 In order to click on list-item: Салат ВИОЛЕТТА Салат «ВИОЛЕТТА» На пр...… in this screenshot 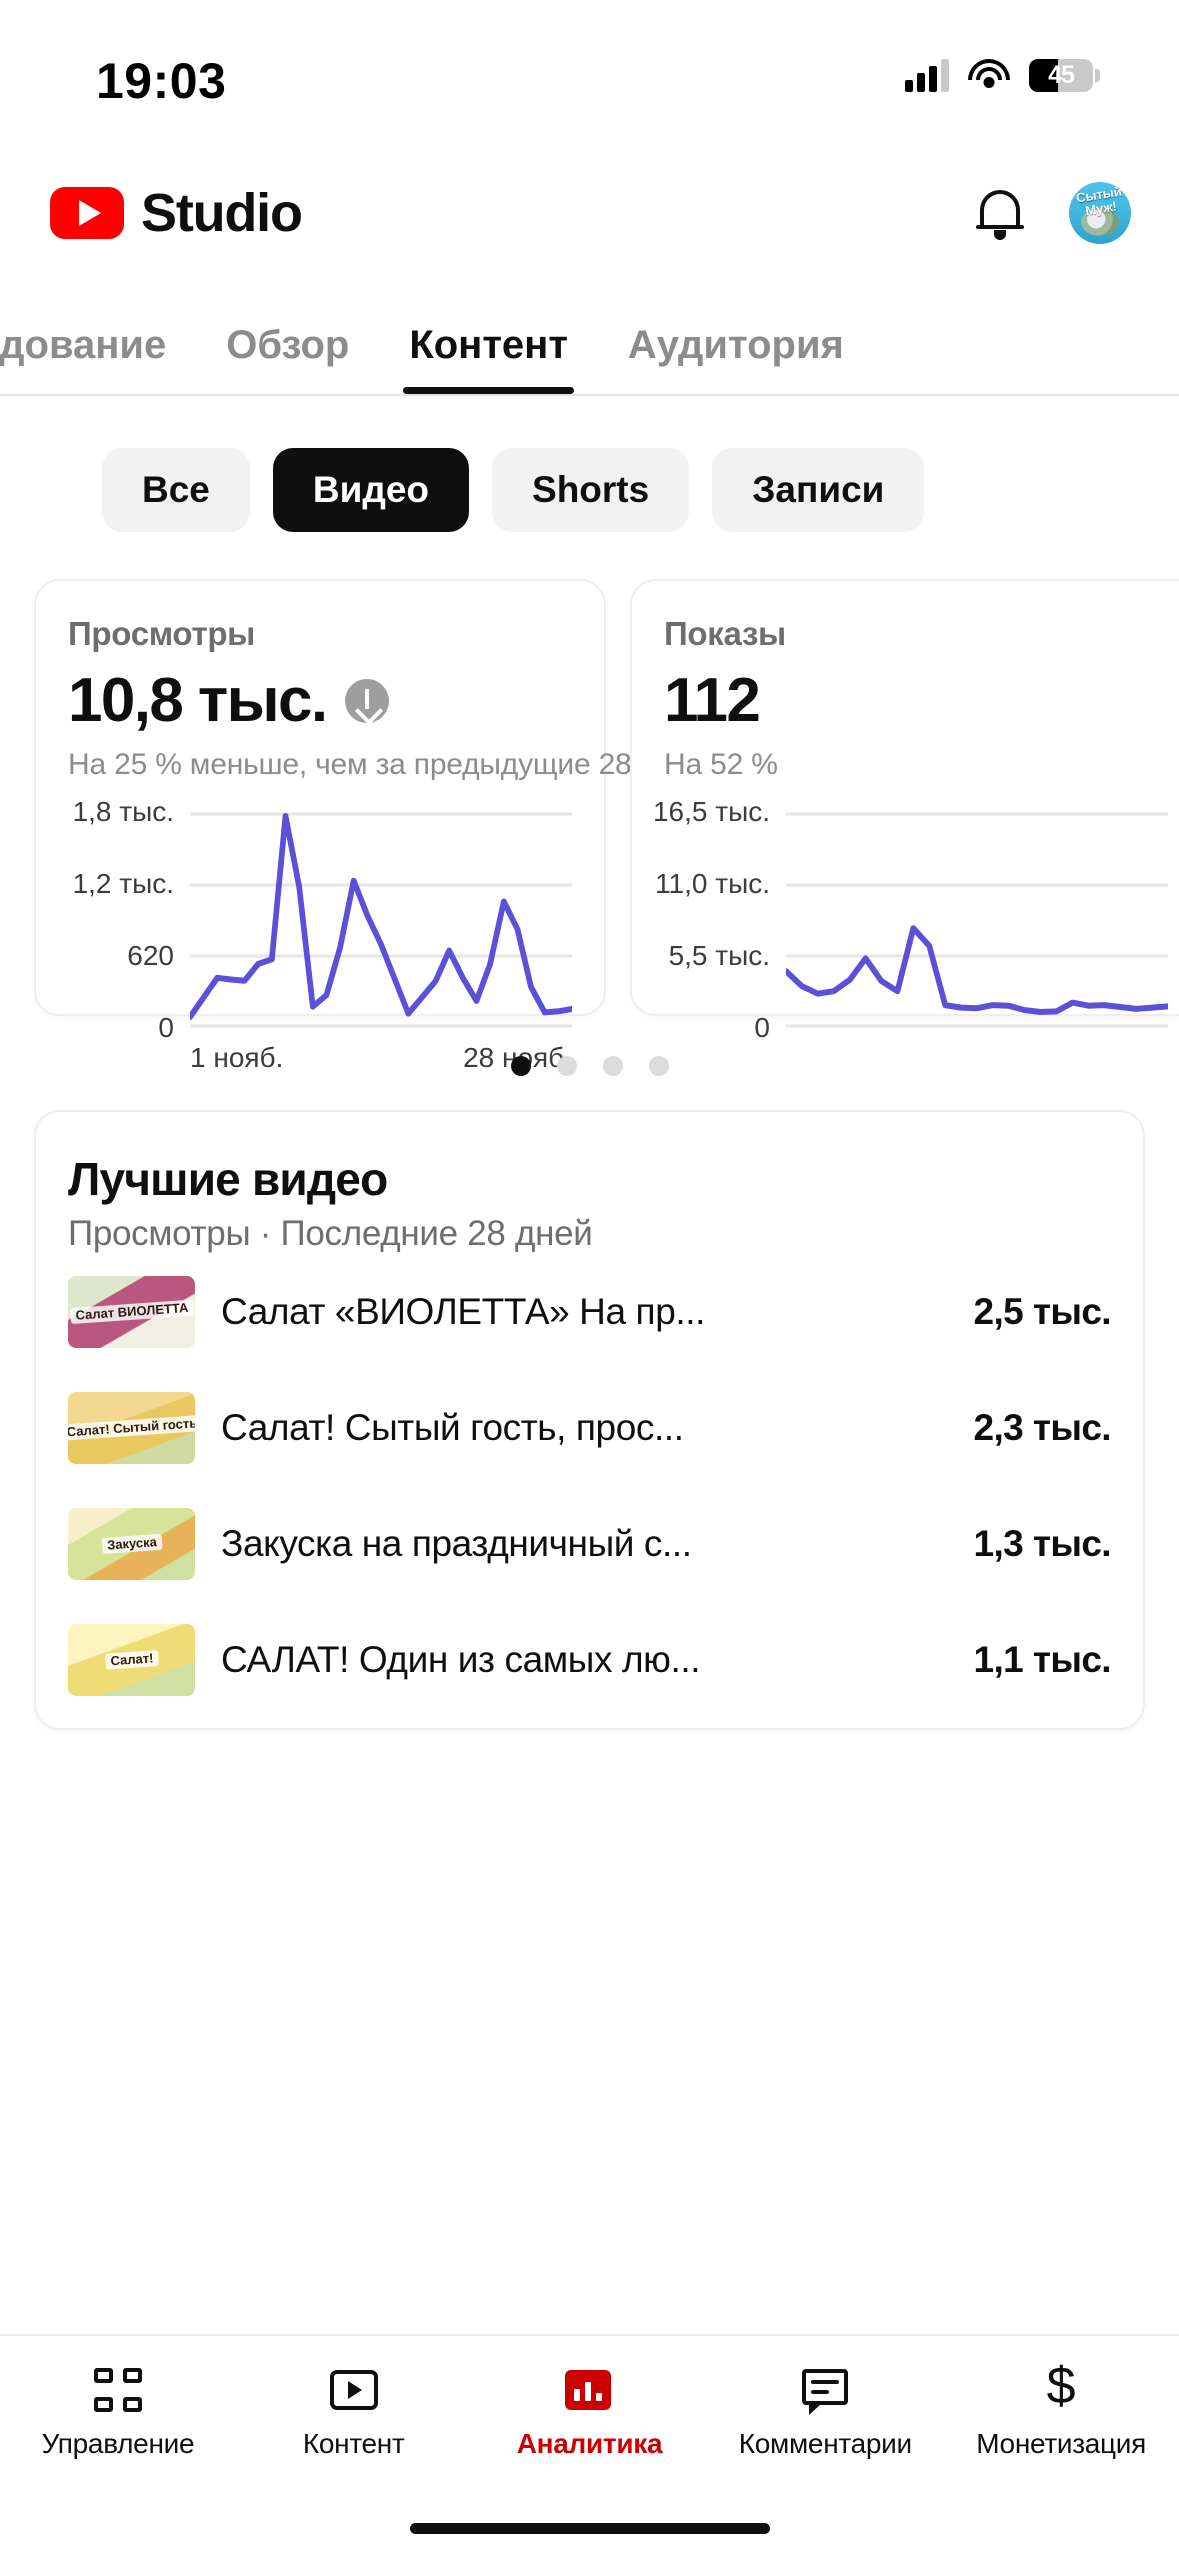, I will do `click(590, 1312)`.